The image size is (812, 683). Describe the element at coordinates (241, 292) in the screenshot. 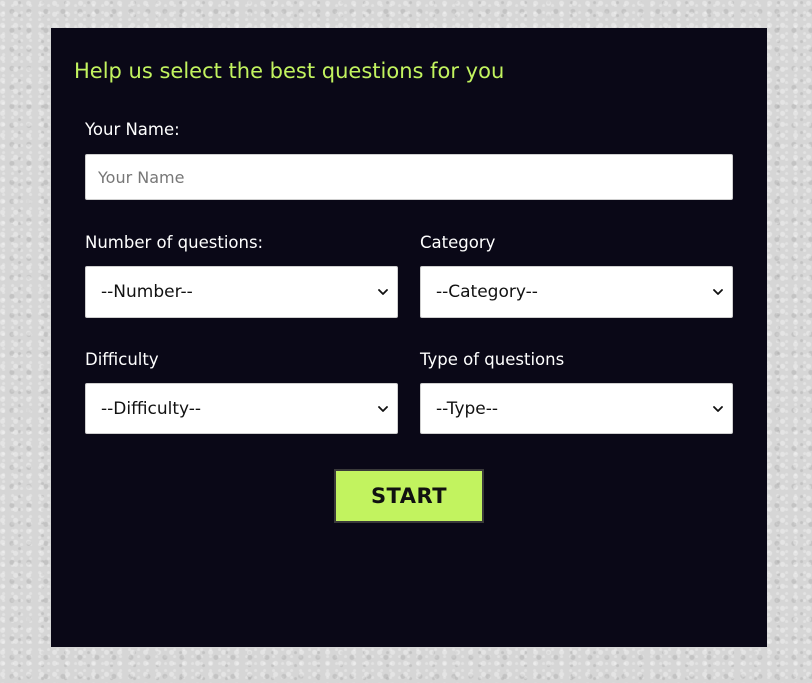

I see `number-of-questions-select: --Number--` at that location.